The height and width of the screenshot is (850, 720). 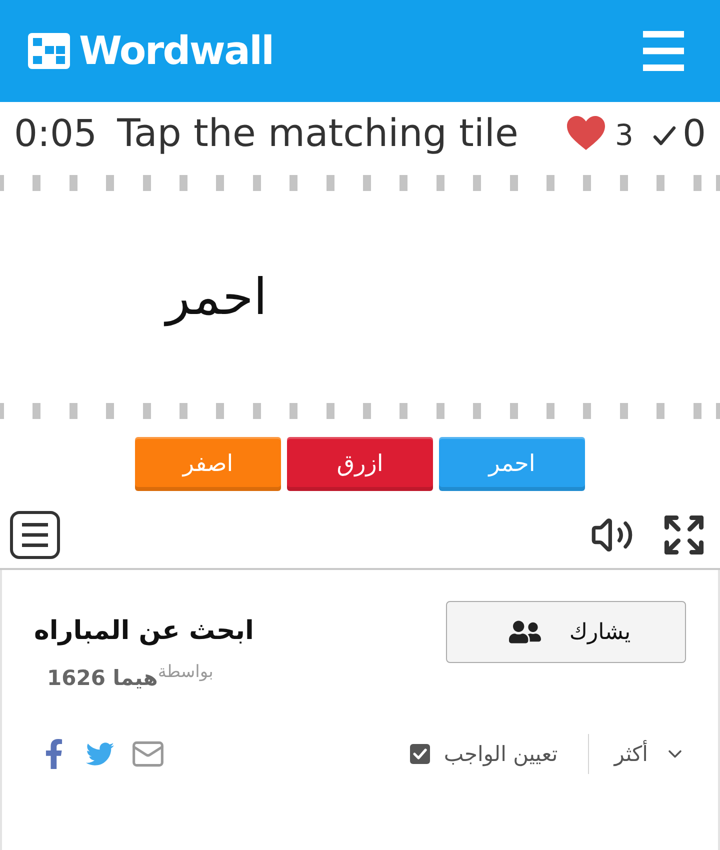 What do you see at coordinates (35, 535) in the screenshot?
I see `menu-icon` at bounding box center [35, 535].